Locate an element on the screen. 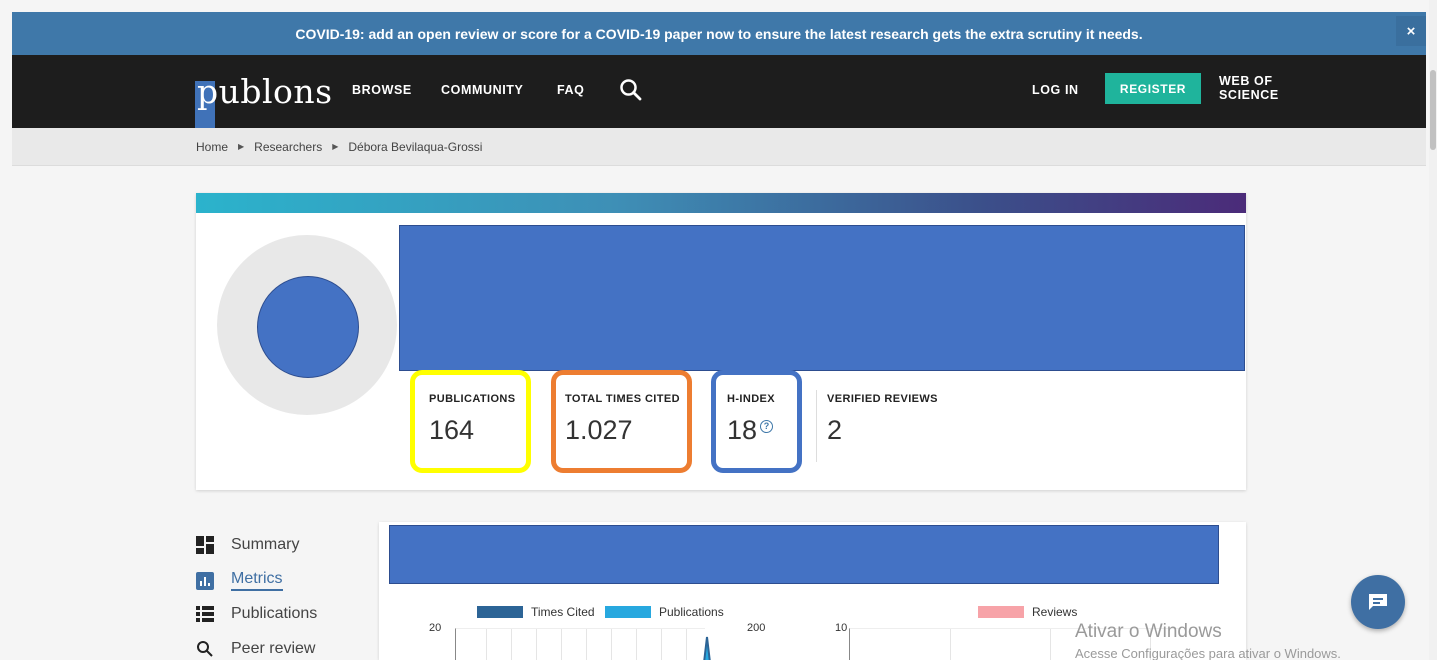 This screenshot has width=1437, height=660. mid-axis-tick: 200 is located at coordinates (756, 628).